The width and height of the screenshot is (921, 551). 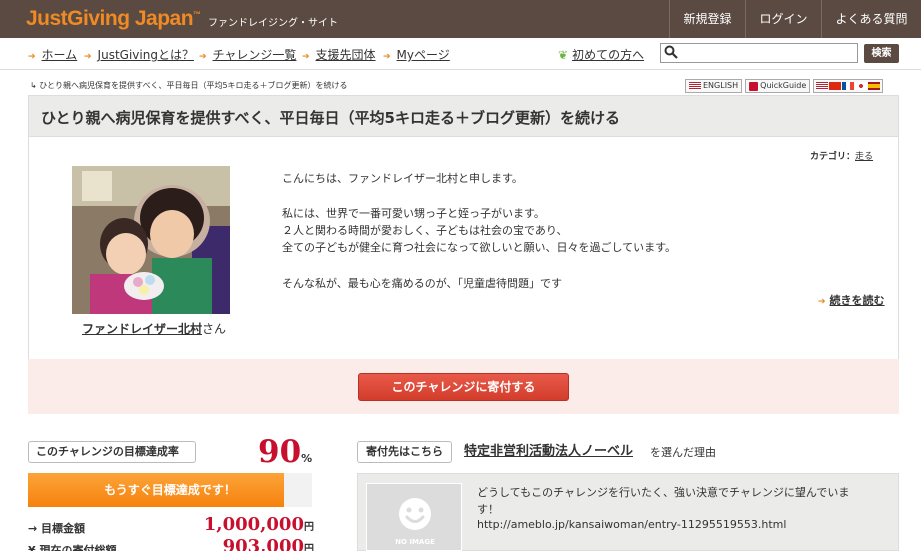 I want to click on search-input, so click(x=768, y=53).